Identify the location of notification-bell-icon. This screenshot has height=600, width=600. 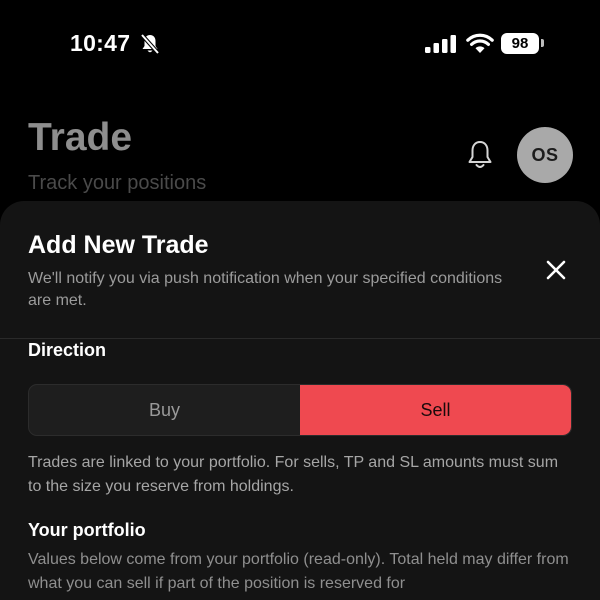
(480, 154).